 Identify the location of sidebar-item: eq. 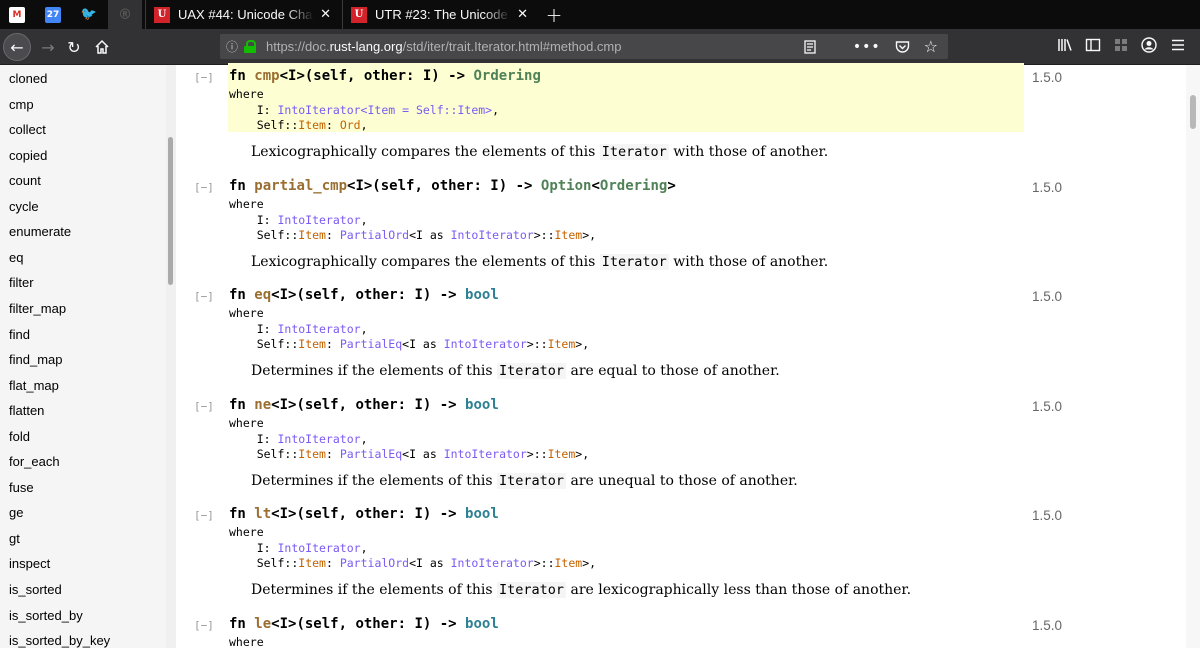
(16, 257).